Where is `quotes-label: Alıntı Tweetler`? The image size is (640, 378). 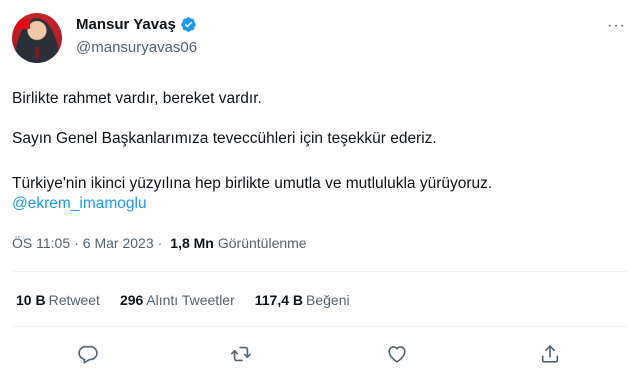 quotes-label: Alıntı Tweetler is located at coordinates (190, 300).